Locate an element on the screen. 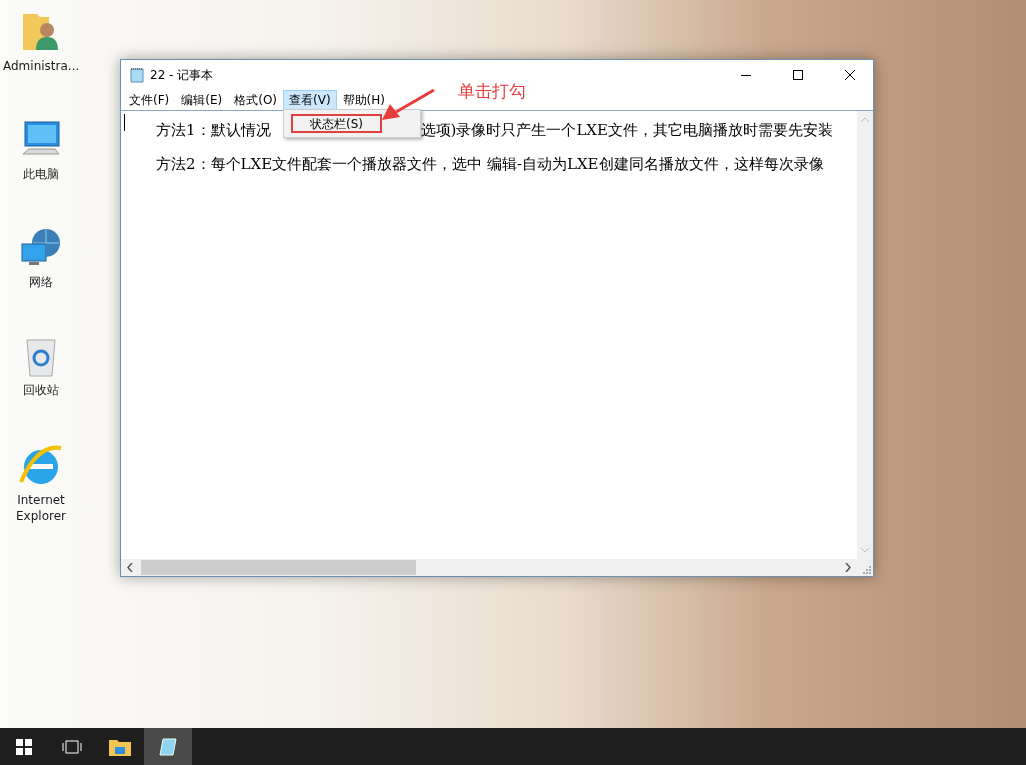 This screenshot has height=765, width=1026. text-line: 方法1：默认情况 is located at coordinates (213, 130).